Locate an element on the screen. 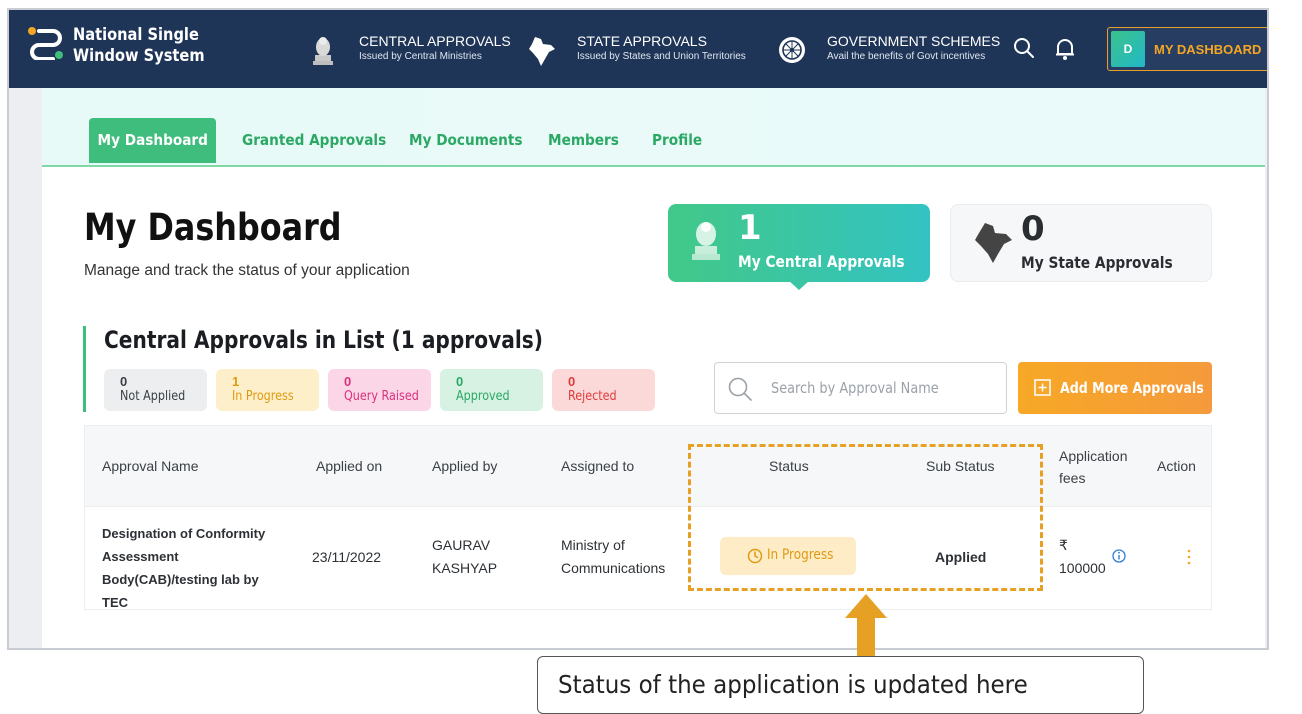 The height and width of the screenshot is (714, 1302). approval-search-input: Search by Approval Name is located at coordinates (860, 388).